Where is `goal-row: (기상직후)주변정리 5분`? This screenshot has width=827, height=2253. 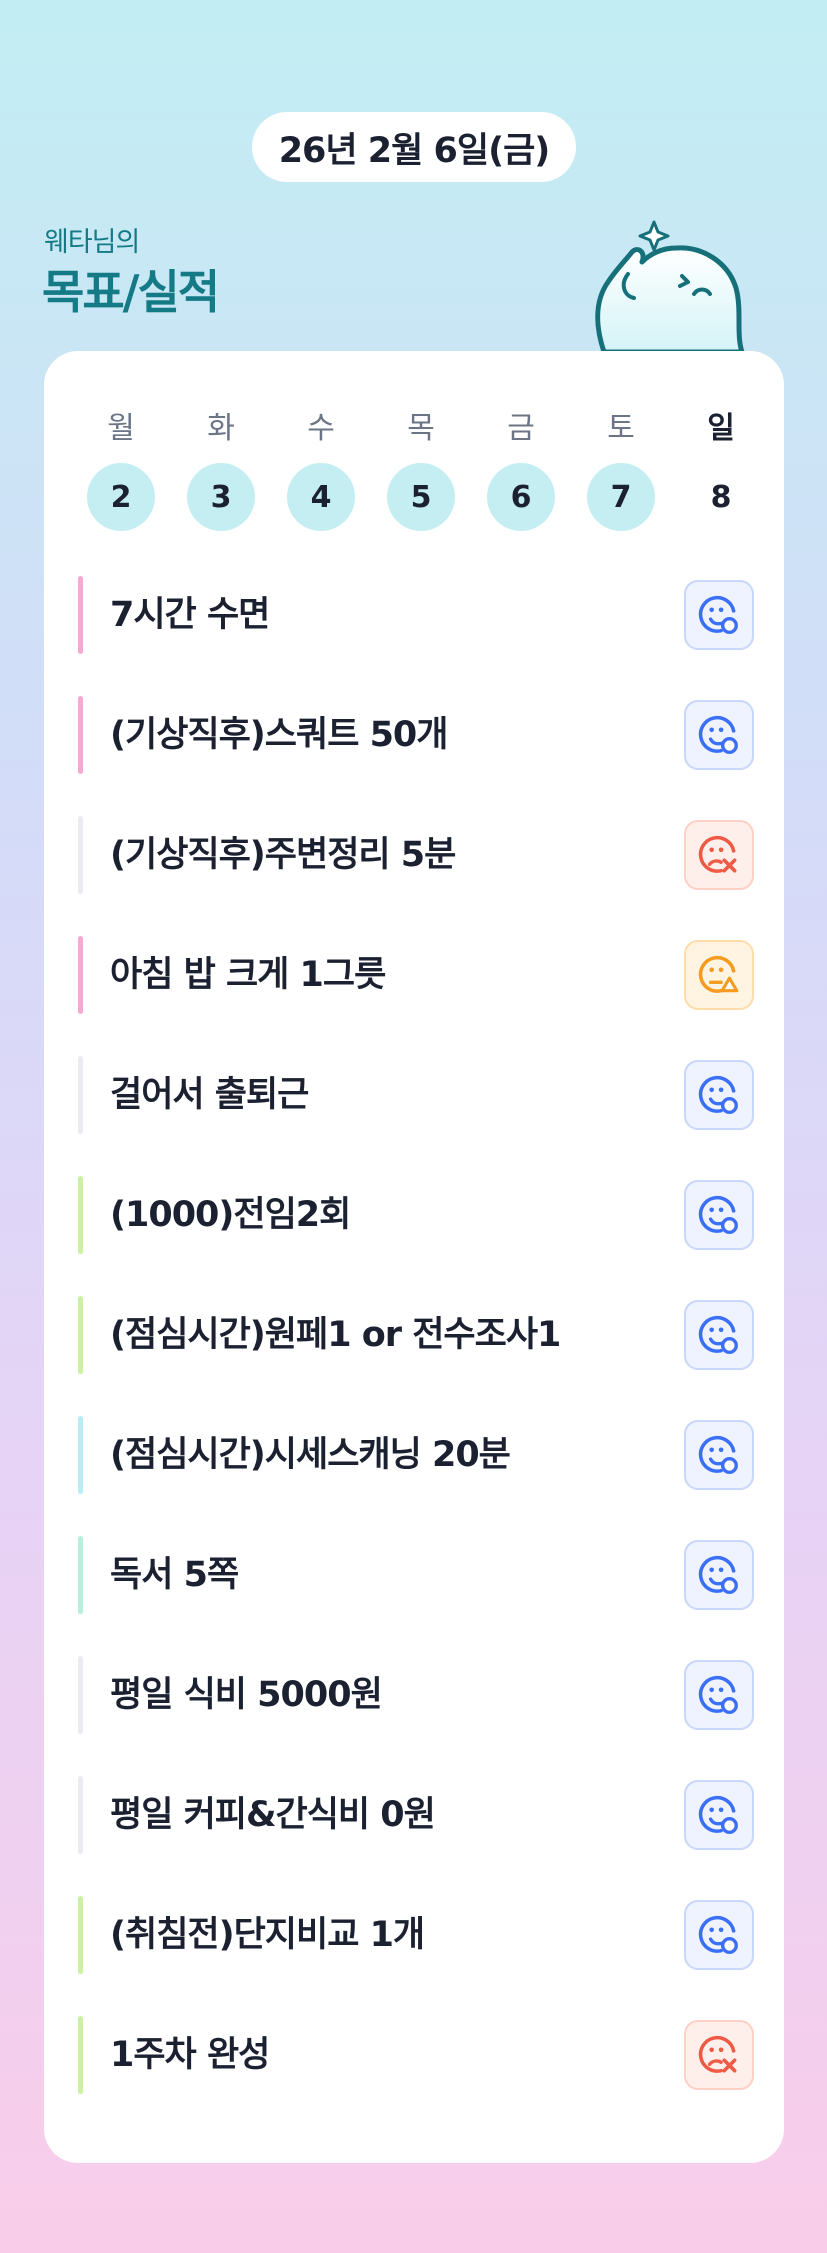 goal-row: (기상직후)주변정리 5분 is located at coordinates (416, 855).